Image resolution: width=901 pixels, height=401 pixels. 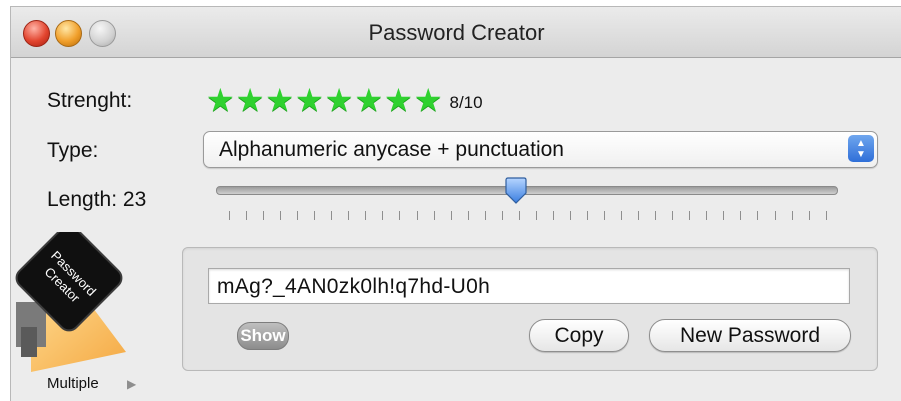 I want to click on length-slider-knob, so click(x=516, y=191).